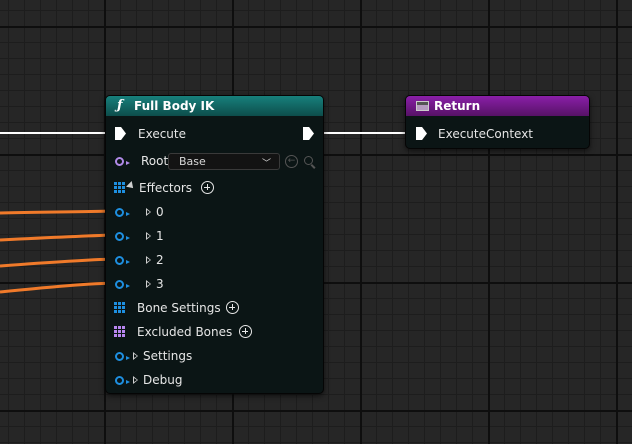 Image resolution: width=632 pixels, height=444 pixels. What do you see at coordinates (214, 284) in the screenshot?
I see `effector-row-3: 3` at bounding box center [214, 284].